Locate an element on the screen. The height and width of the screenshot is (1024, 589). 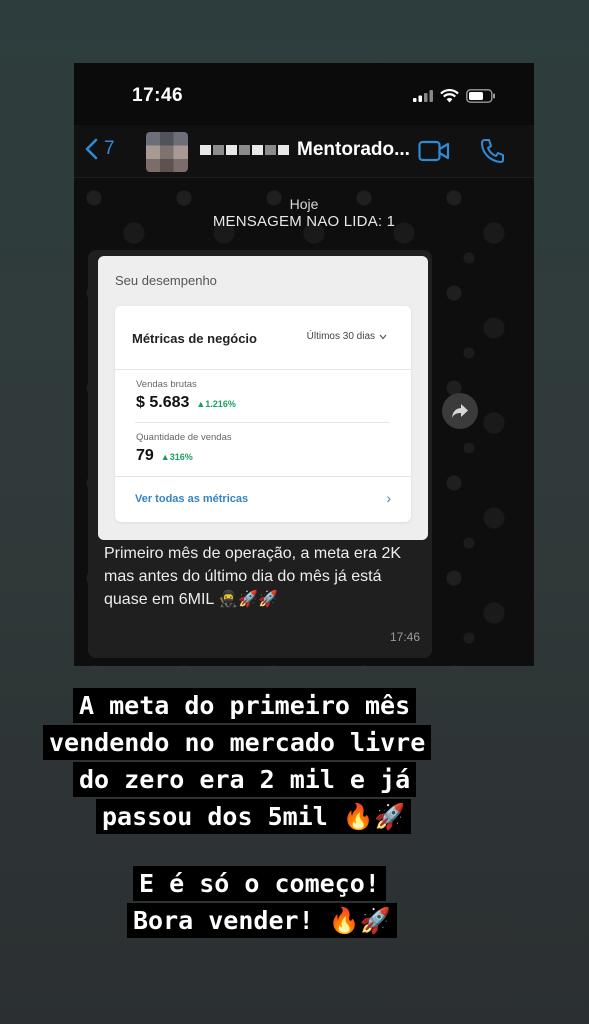
status-time: 17:46 is located at coordinates (158, 95).